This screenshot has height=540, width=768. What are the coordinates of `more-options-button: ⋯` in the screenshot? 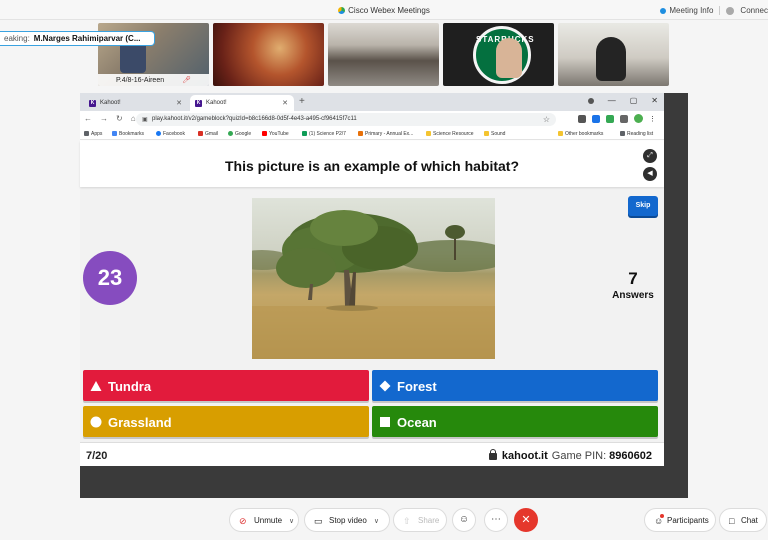 It's located at (496, 520).